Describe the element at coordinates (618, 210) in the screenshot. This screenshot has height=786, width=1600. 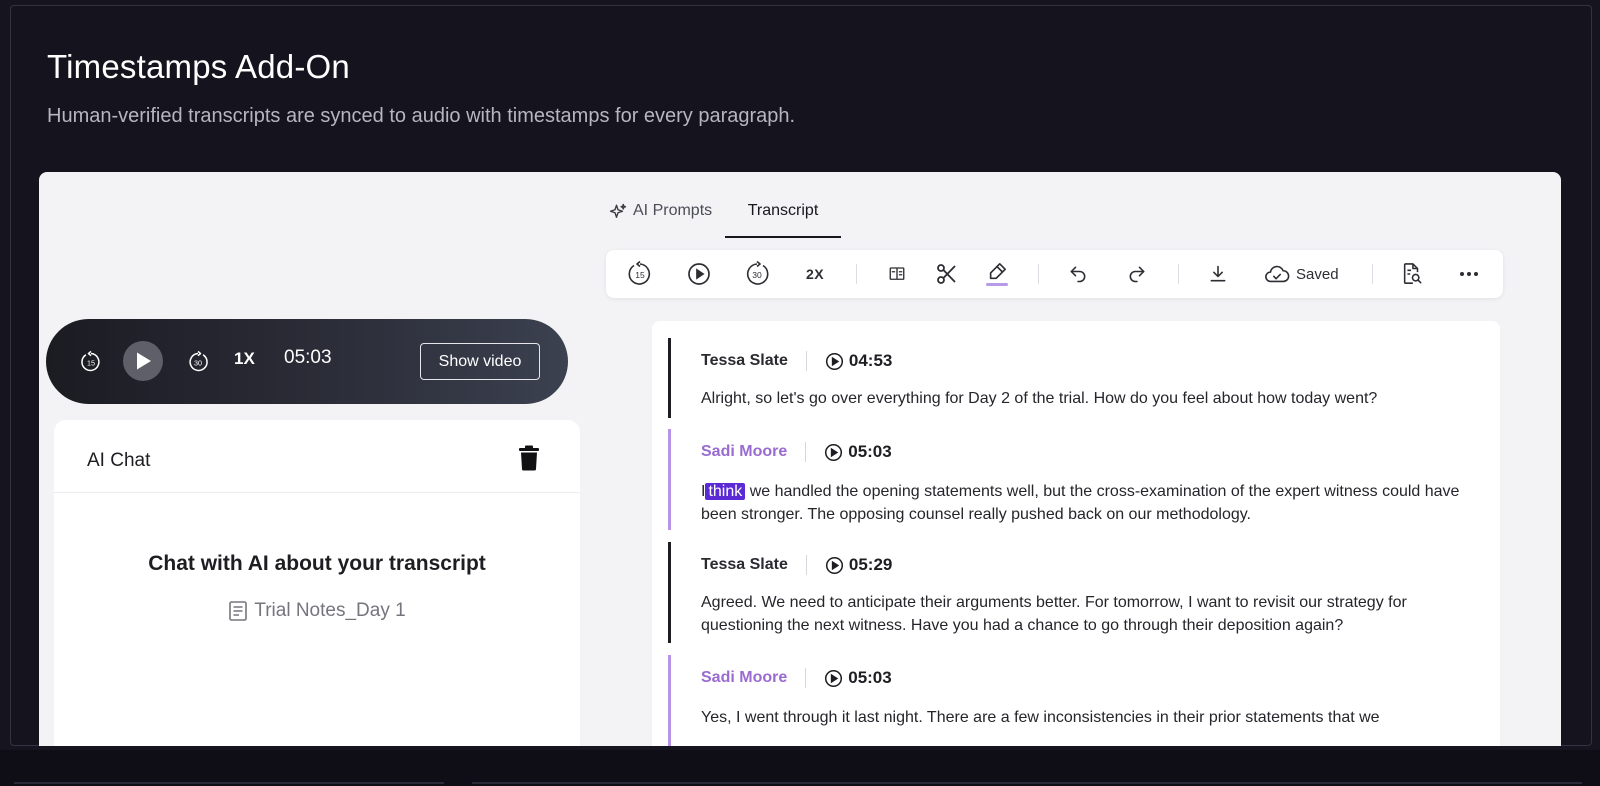
I see `sparkle-icon` at that location.